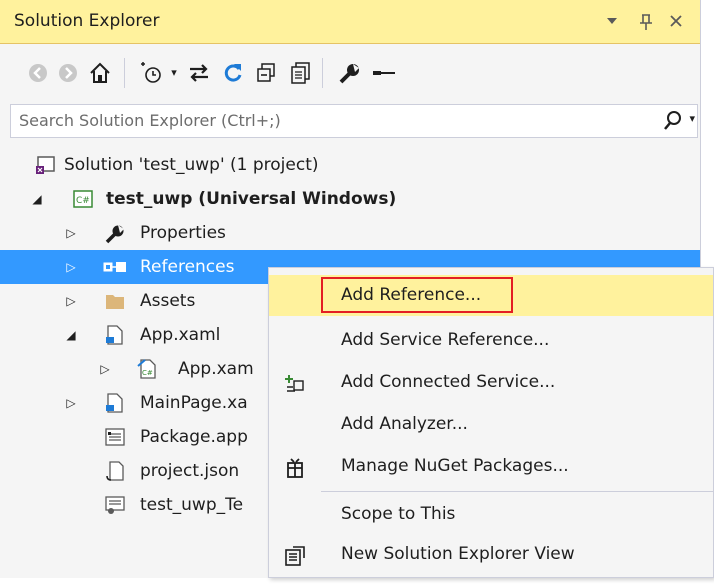  Describe the element at coordinates (192, 505) in the screenshot. I see `tree-item-label: test_uwp_Te` at that location.